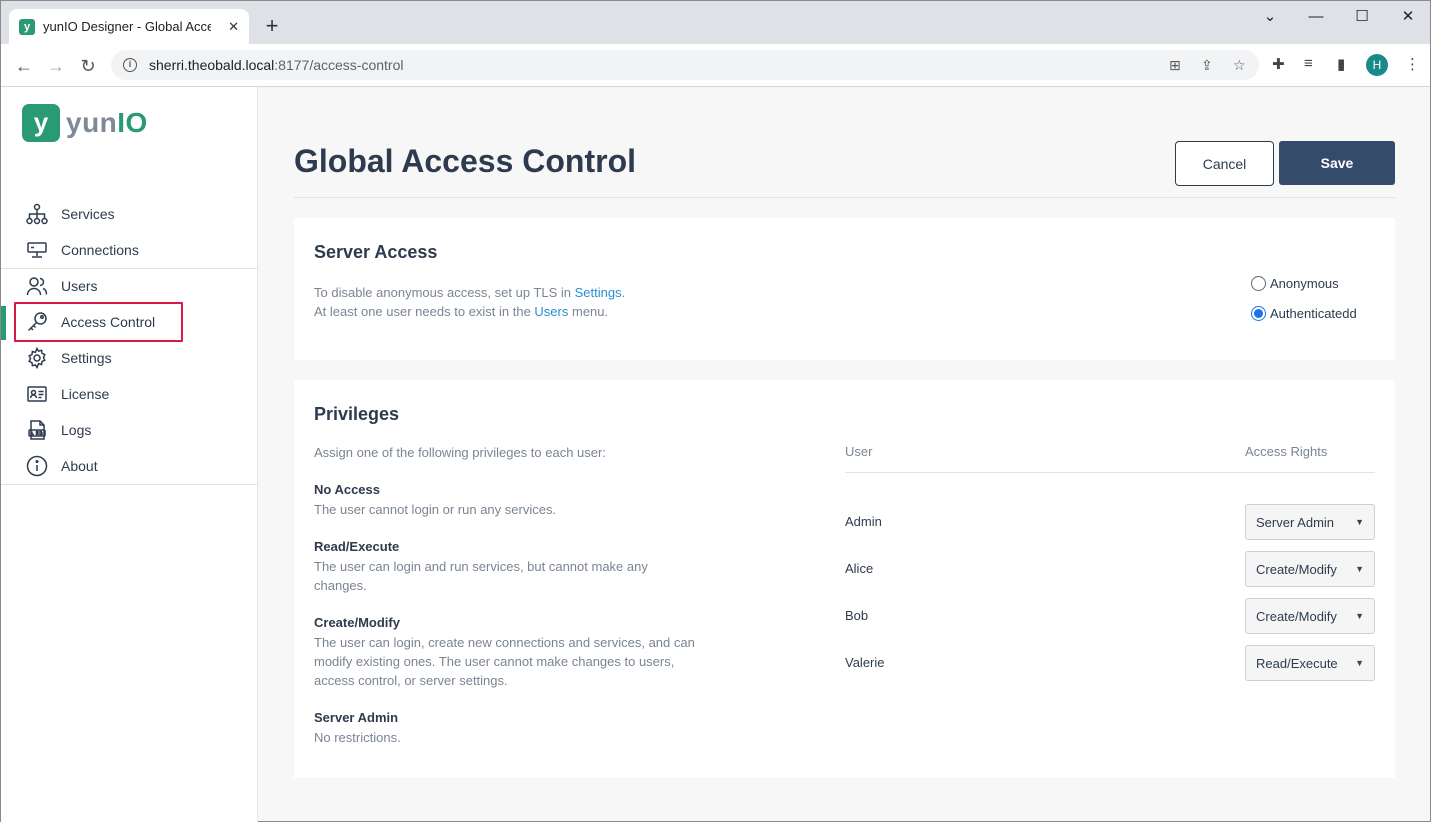 Image resolution: width=1431 pixels, height=822 pixels. Describe the element at coordinates (1258, 283) in the screenshot. I see `radio-anonymous-control` at that location.